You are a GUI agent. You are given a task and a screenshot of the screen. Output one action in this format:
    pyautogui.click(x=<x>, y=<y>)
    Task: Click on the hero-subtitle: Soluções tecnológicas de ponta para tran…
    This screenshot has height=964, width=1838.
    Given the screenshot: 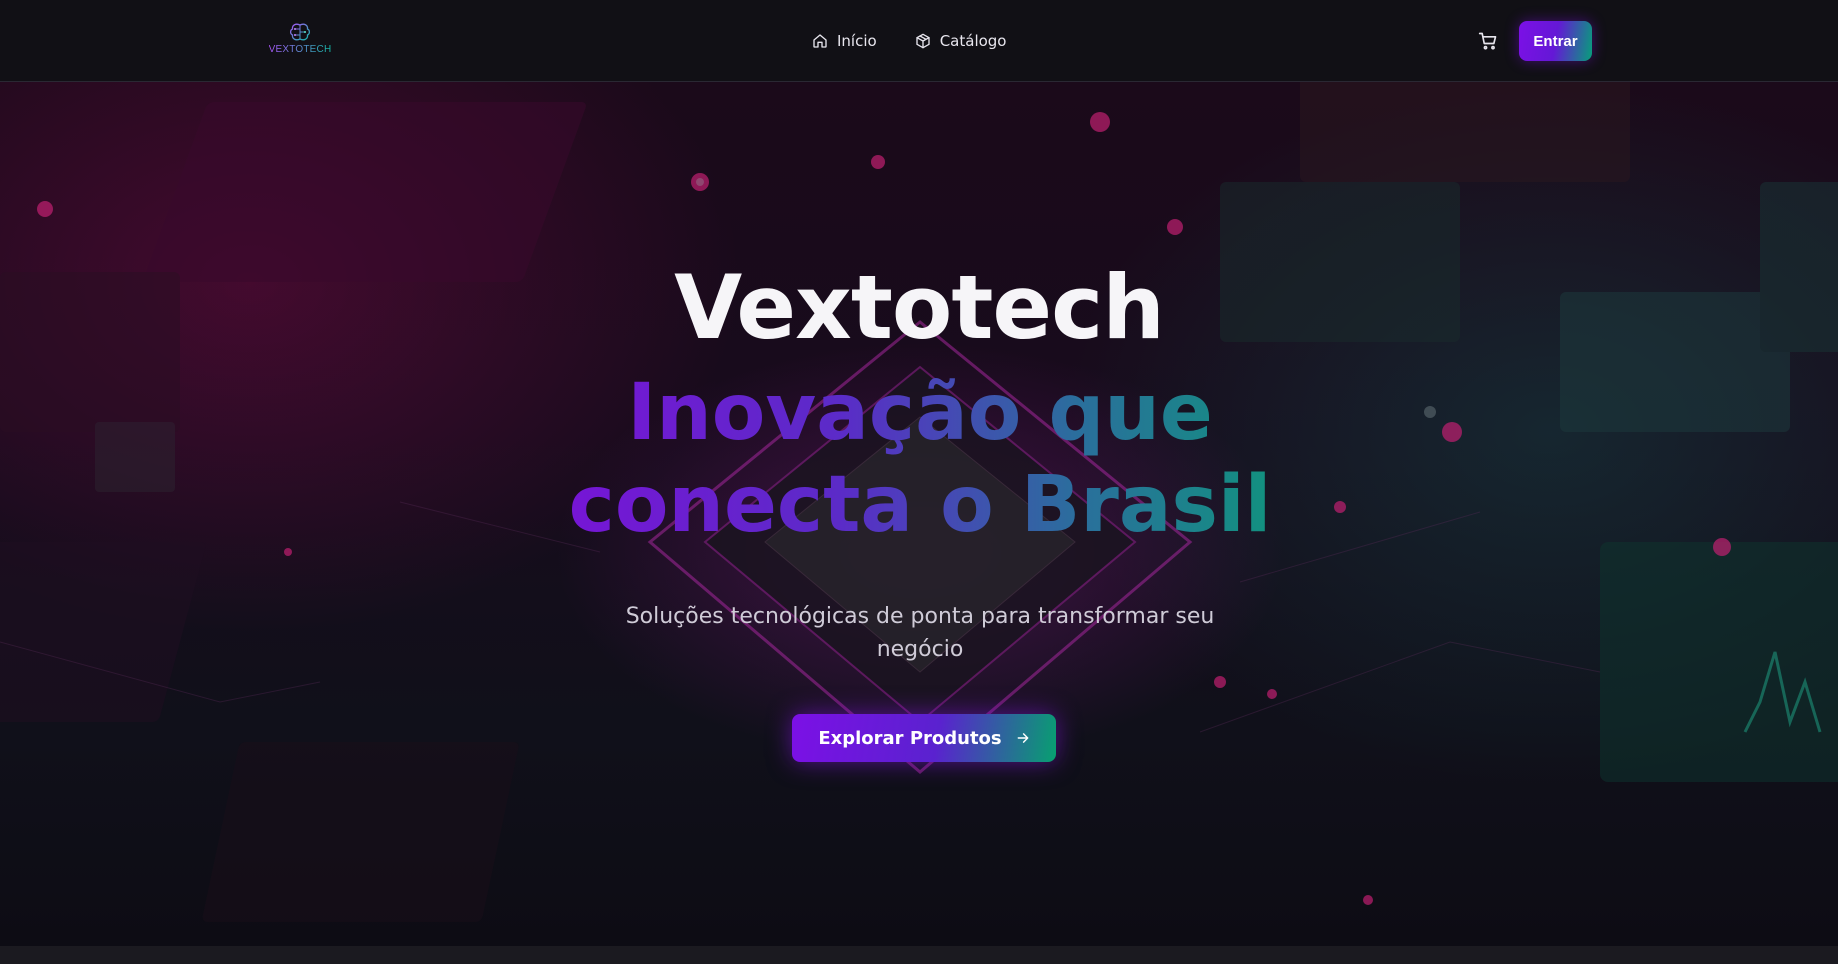 What is the action you would take?
    pyautogui.click(x=920, y=633)
    